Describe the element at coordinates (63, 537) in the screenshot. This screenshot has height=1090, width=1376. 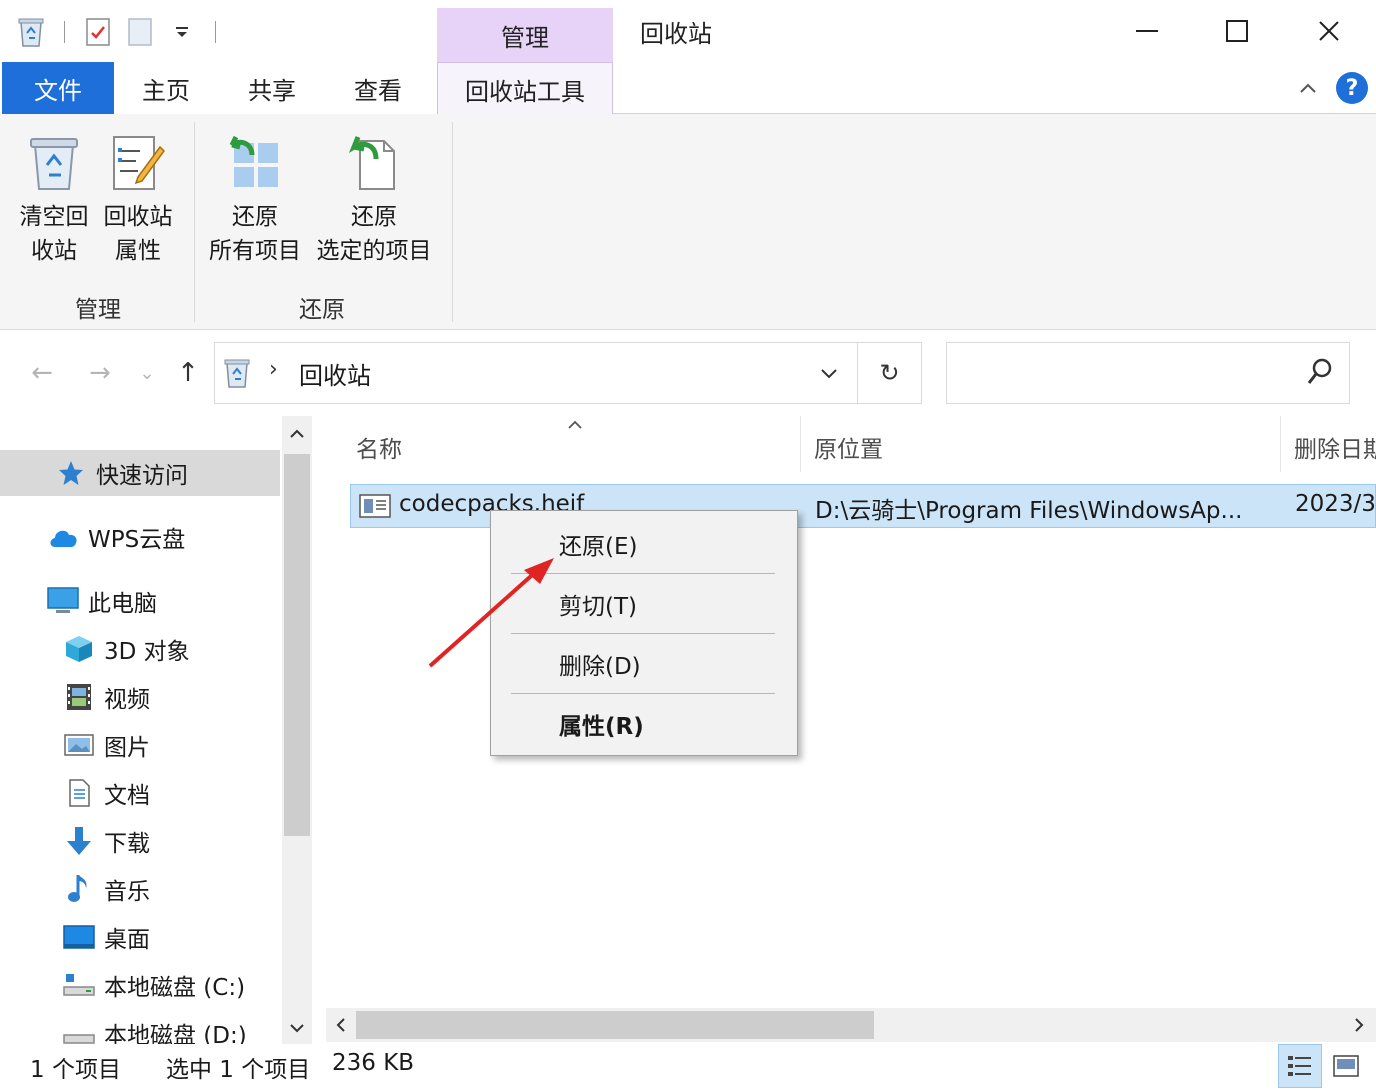
I see `cloud-icon` at that location.